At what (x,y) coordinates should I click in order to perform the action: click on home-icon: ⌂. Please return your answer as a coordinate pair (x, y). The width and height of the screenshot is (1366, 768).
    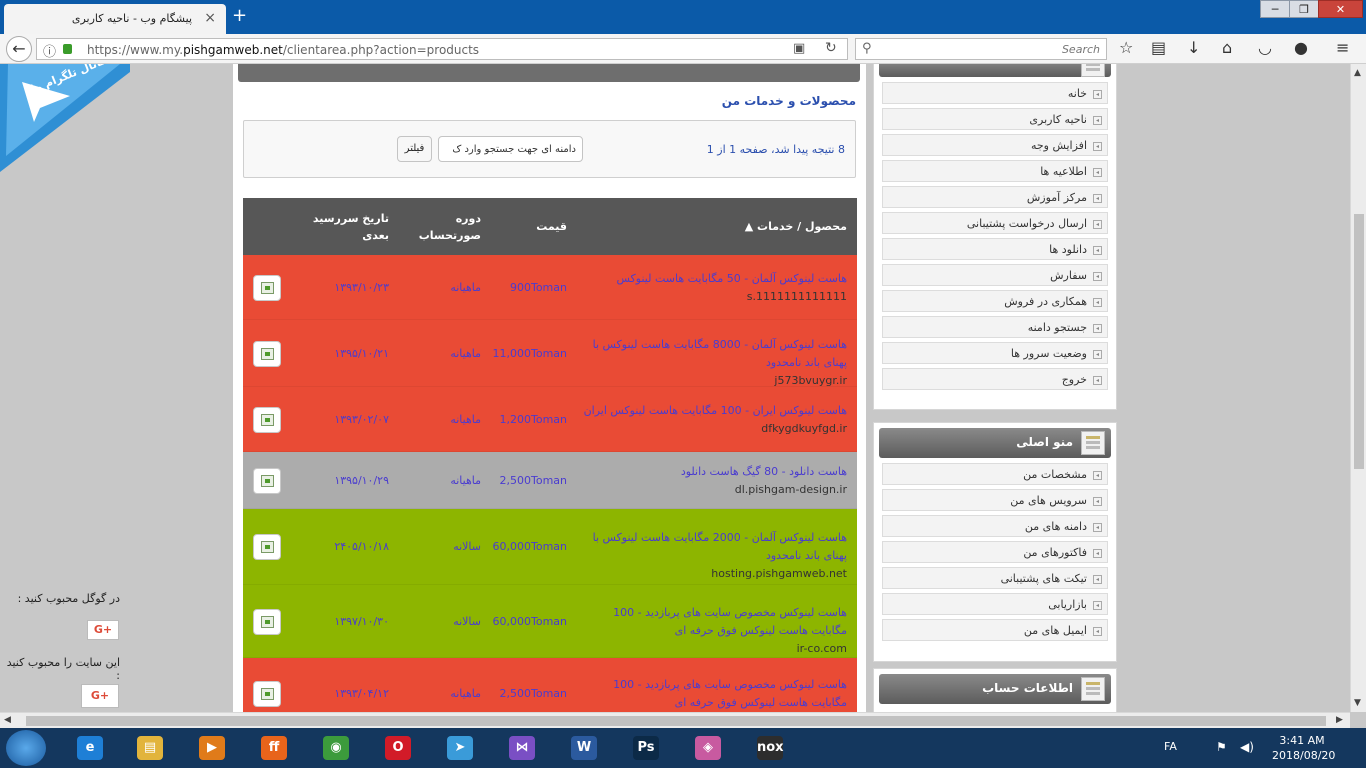
    Looking at the image, I should click on (1227, 48).